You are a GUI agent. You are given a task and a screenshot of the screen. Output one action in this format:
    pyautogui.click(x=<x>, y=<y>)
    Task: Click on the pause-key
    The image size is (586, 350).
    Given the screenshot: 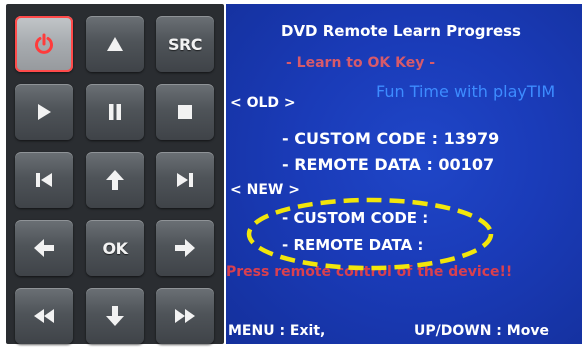 What is the action you would take?
    pyautogui.click(x=115, y=112)
    